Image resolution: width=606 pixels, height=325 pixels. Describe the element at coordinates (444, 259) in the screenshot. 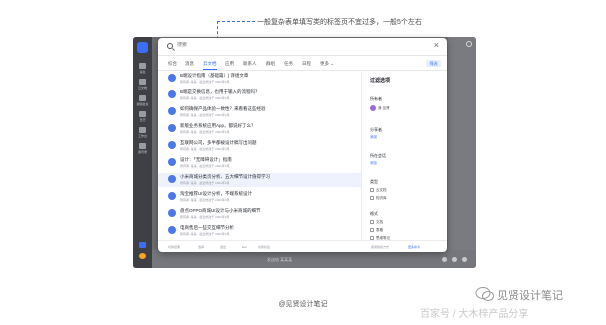

I see `emoji-icon` at that location.